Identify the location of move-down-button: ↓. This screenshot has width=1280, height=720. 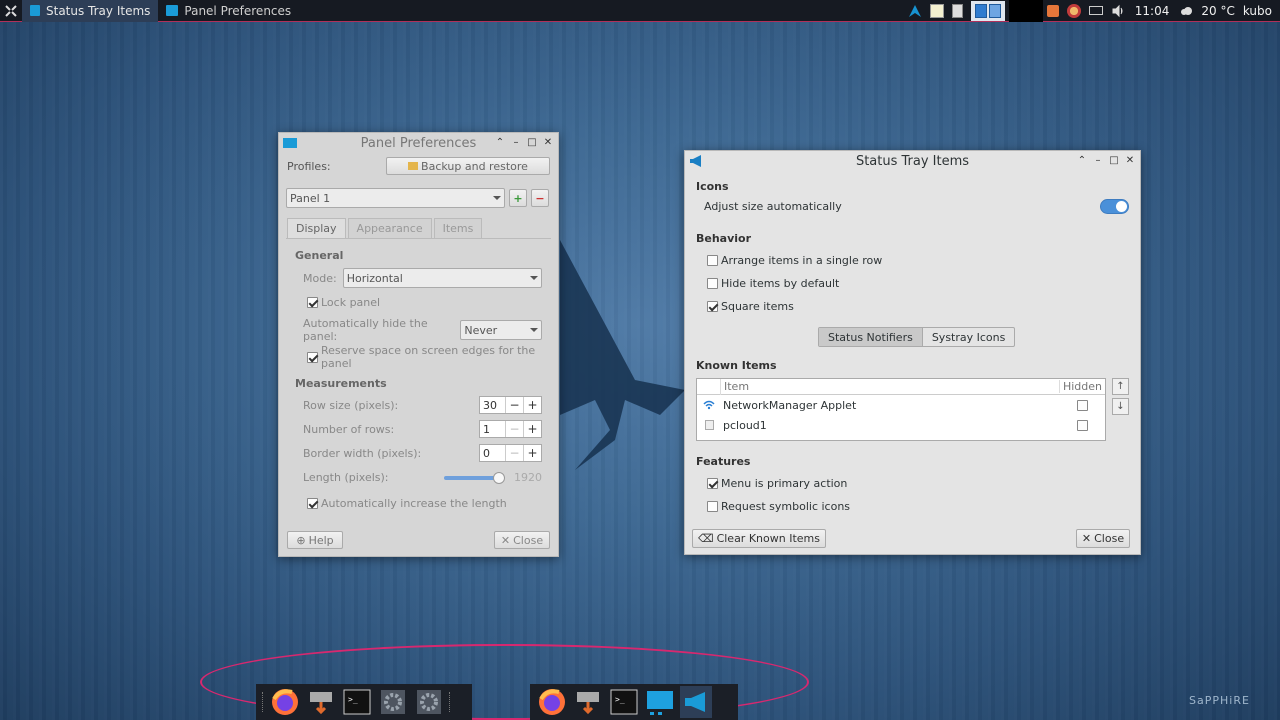
(1120, 406).